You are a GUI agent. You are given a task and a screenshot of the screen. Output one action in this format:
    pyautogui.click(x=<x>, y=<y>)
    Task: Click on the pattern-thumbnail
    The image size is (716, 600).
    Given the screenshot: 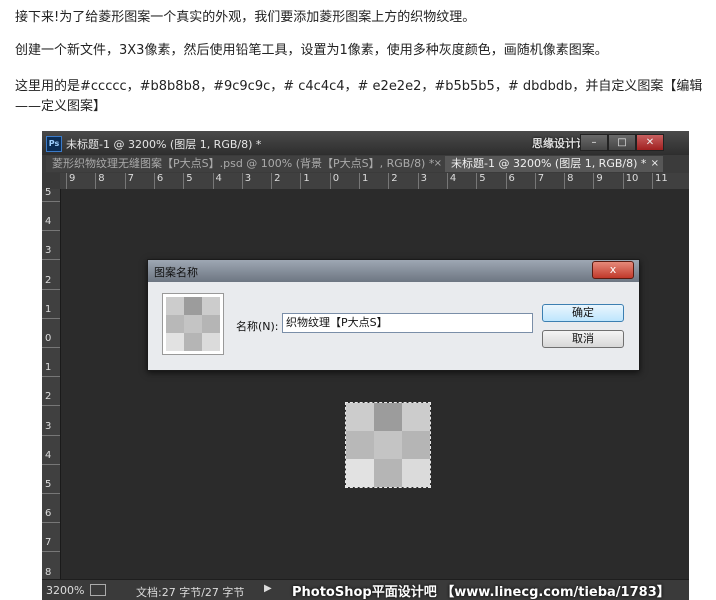 What is the action you would take?
    pyautogui.click(x=193, y=324)
    